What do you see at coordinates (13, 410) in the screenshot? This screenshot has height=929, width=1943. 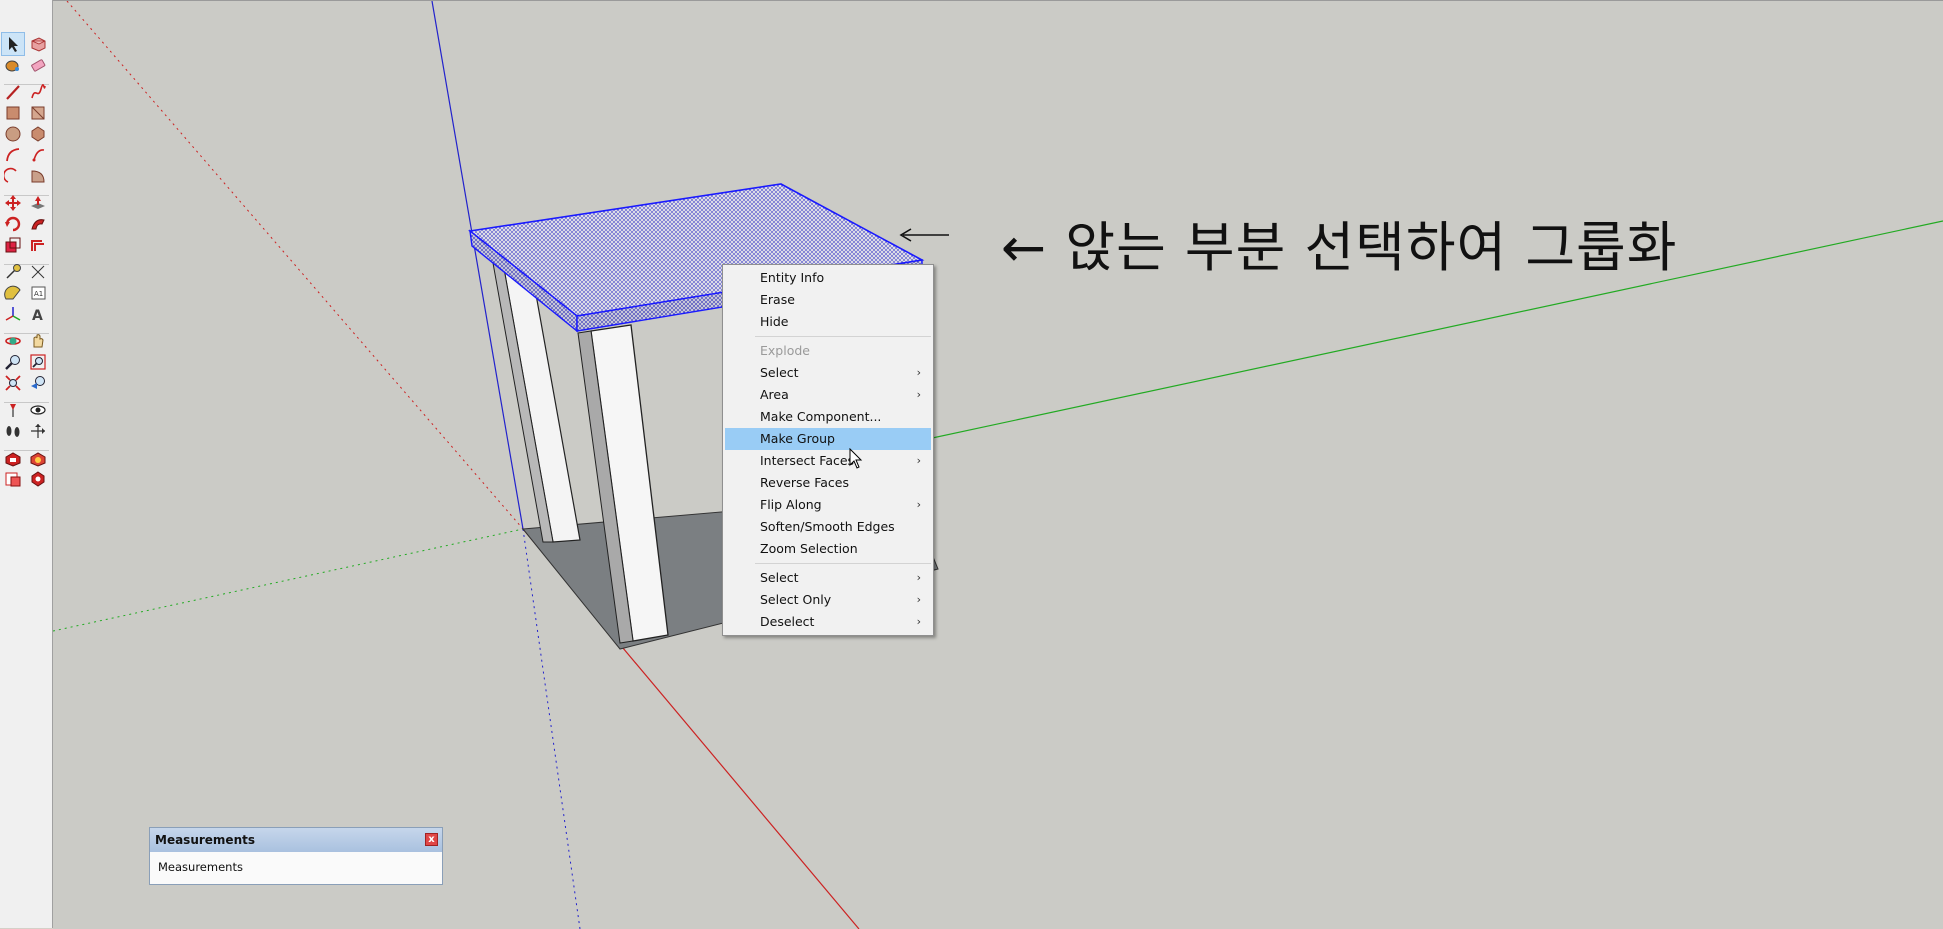 I see `position-camera-icon` at bounding box center [13, 410].